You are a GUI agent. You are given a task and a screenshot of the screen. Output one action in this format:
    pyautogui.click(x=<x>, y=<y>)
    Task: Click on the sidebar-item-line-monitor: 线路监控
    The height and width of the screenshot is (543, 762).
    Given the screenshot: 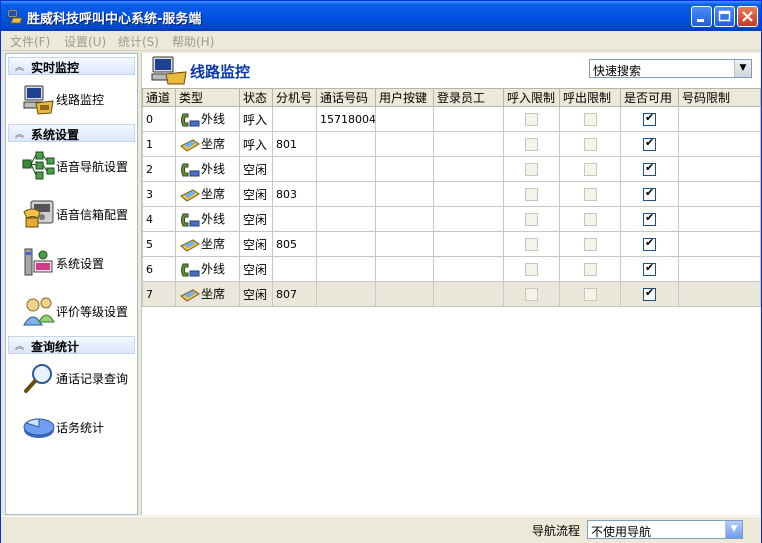 What is the action you would take?
    pyautogui.click(x=77, y=99)
    